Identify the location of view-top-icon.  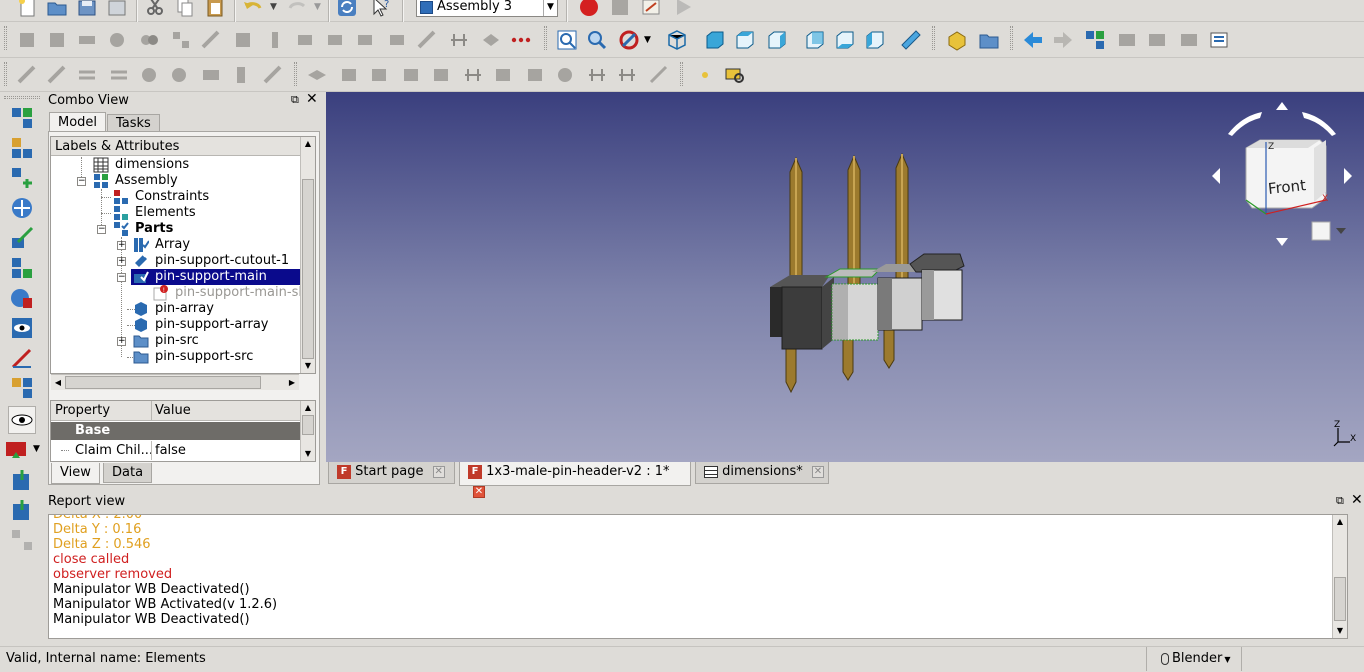
(745, 40).